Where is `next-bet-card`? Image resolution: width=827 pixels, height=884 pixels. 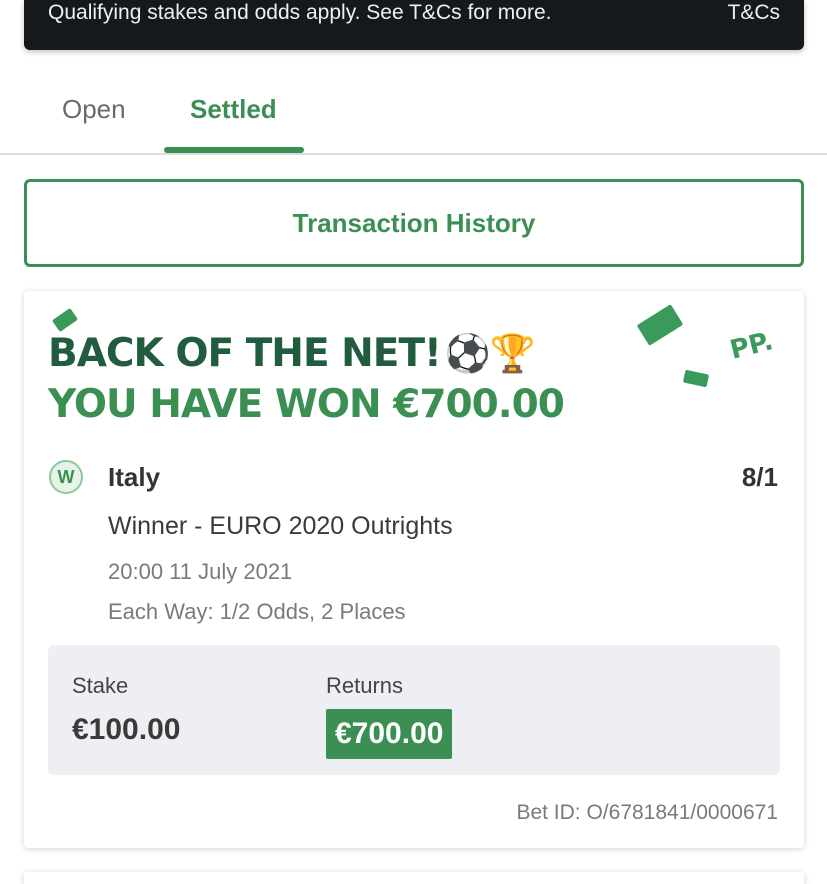 next-bet-card is located at coordinates (414, 878).